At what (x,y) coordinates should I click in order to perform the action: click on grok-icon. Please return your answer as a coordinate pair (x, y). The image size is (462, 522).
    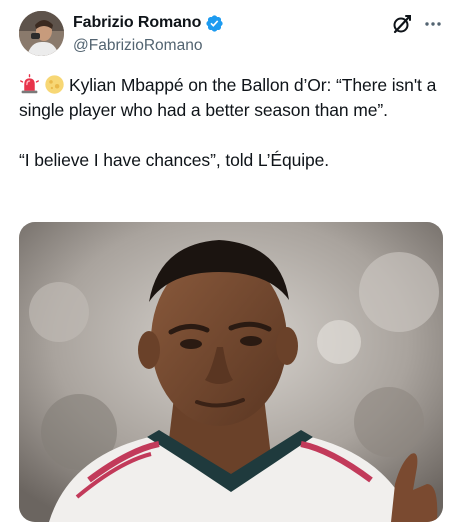
    Looking at the image, I should click on (402, 24).